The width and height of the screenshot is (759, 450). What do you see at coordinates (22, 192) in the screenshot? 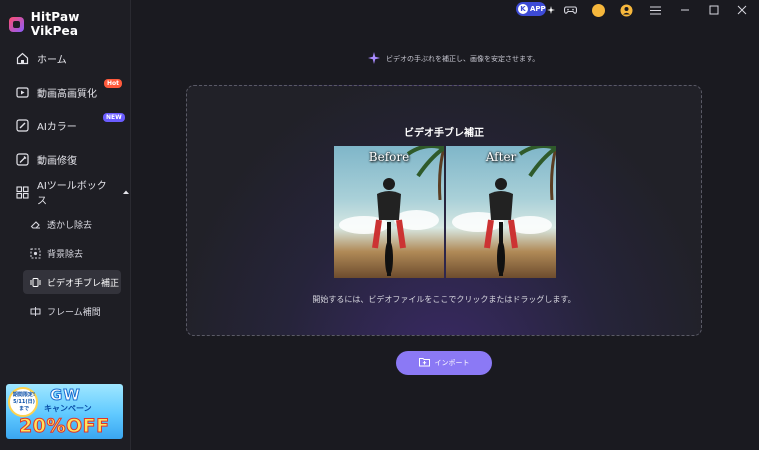
I see `toolbox-icon` at bounding box center [22, 192].